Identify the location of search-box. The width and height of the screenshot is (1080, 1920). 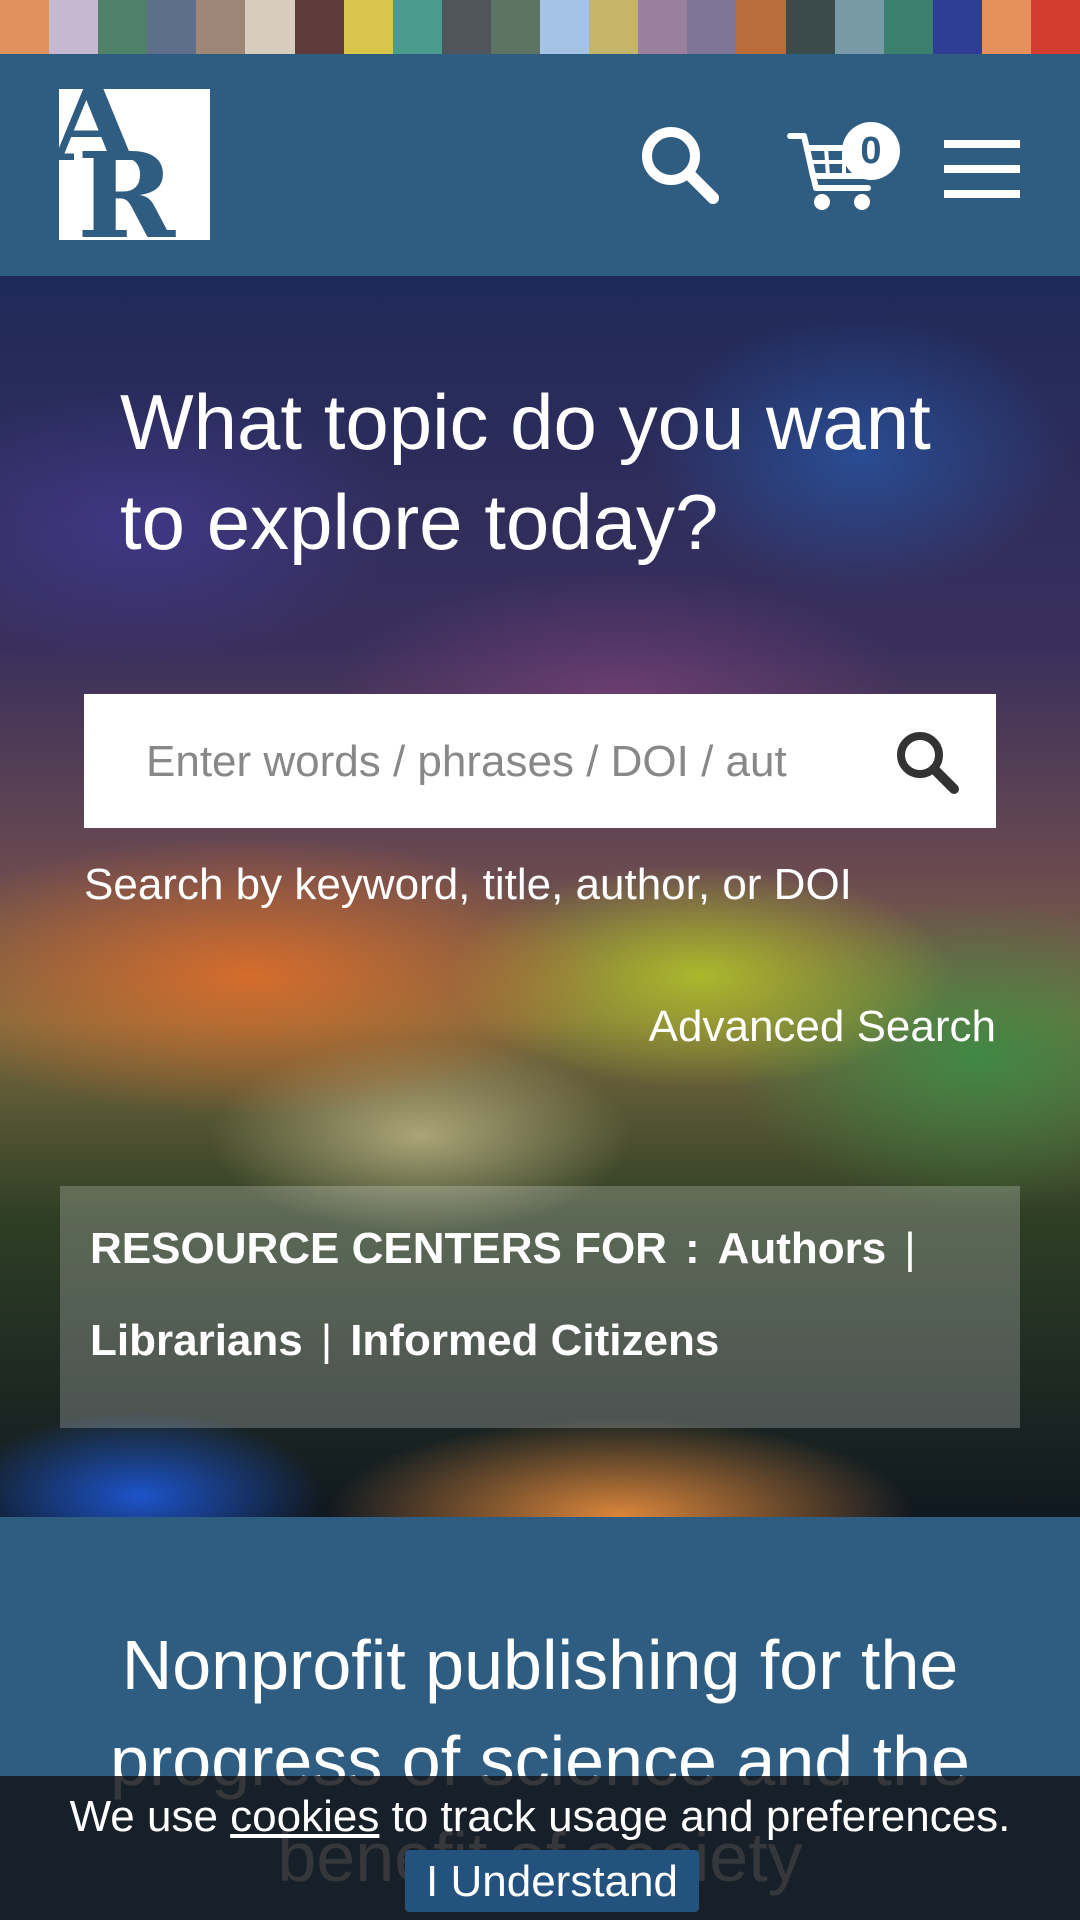
(540, 762).